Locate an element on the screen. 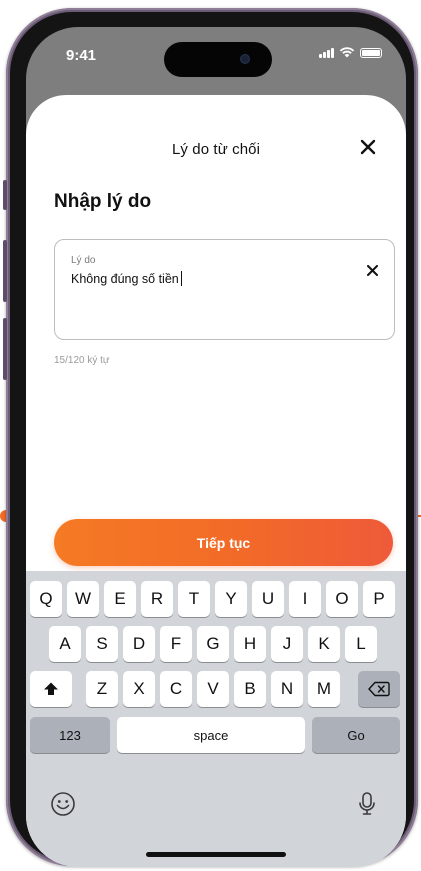 This screenshot has width=421, height=871. key-d: D is located at coordinates (139, 644).